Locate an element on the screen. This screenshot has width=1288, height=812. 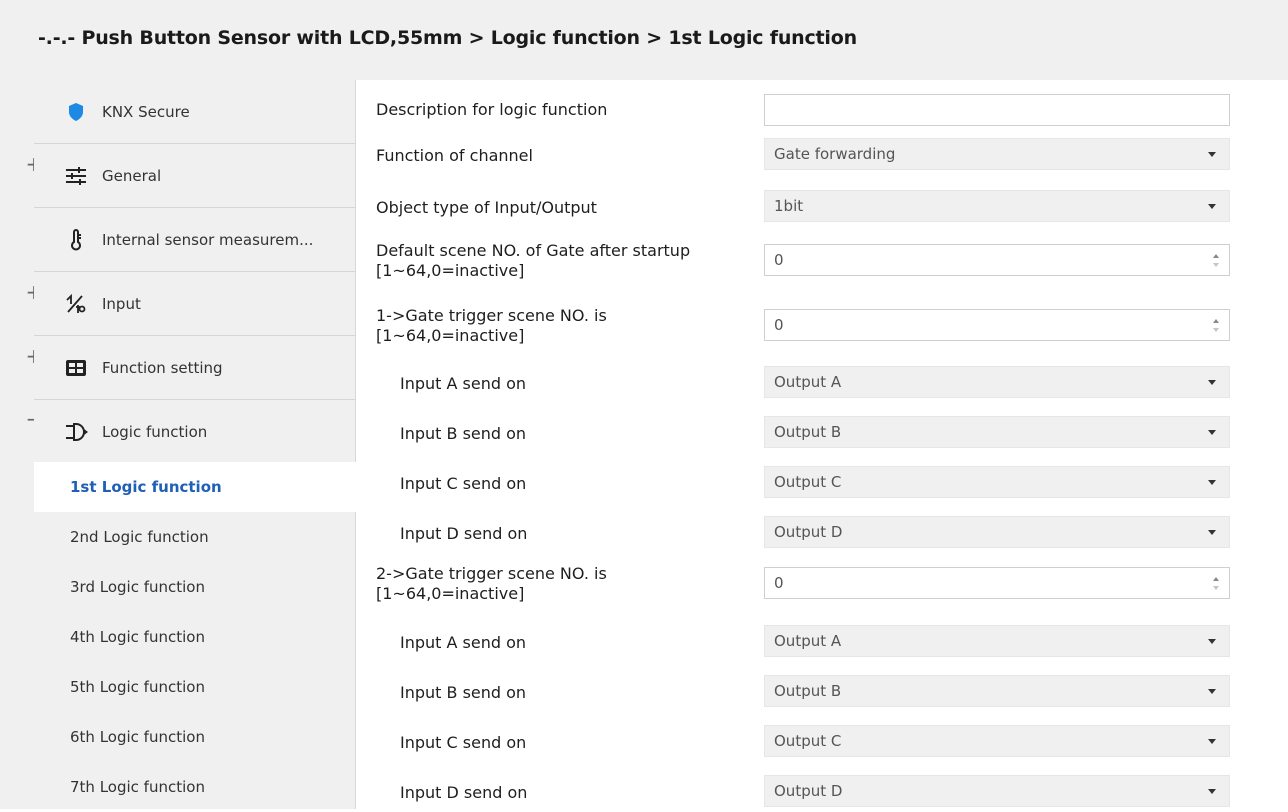
object-type-select: 1bit is located at coordinates (997, 206).